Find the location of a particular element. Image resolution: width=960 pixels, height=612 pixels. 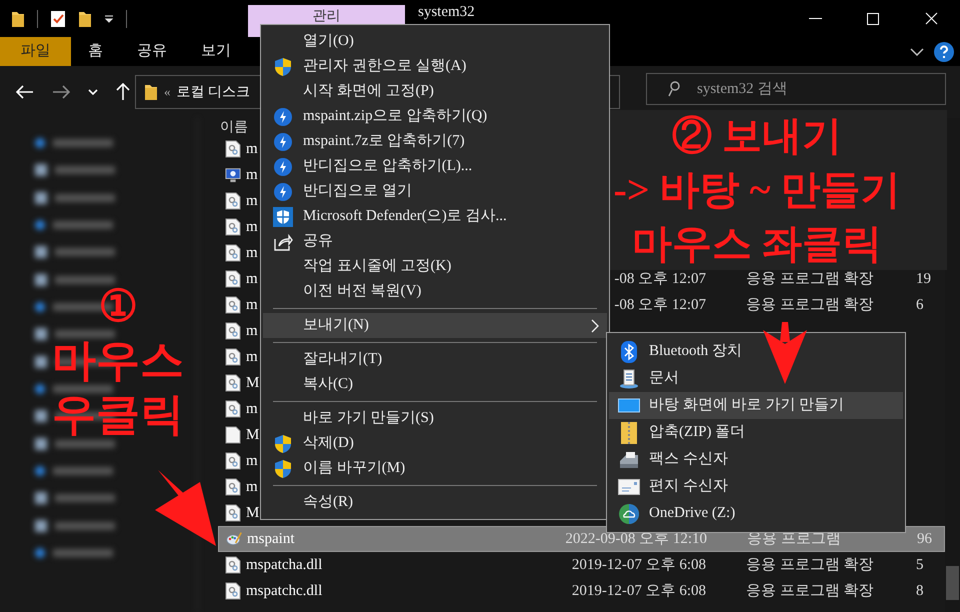

annotation-text: 마우스 is located at coordinates (118, 361).